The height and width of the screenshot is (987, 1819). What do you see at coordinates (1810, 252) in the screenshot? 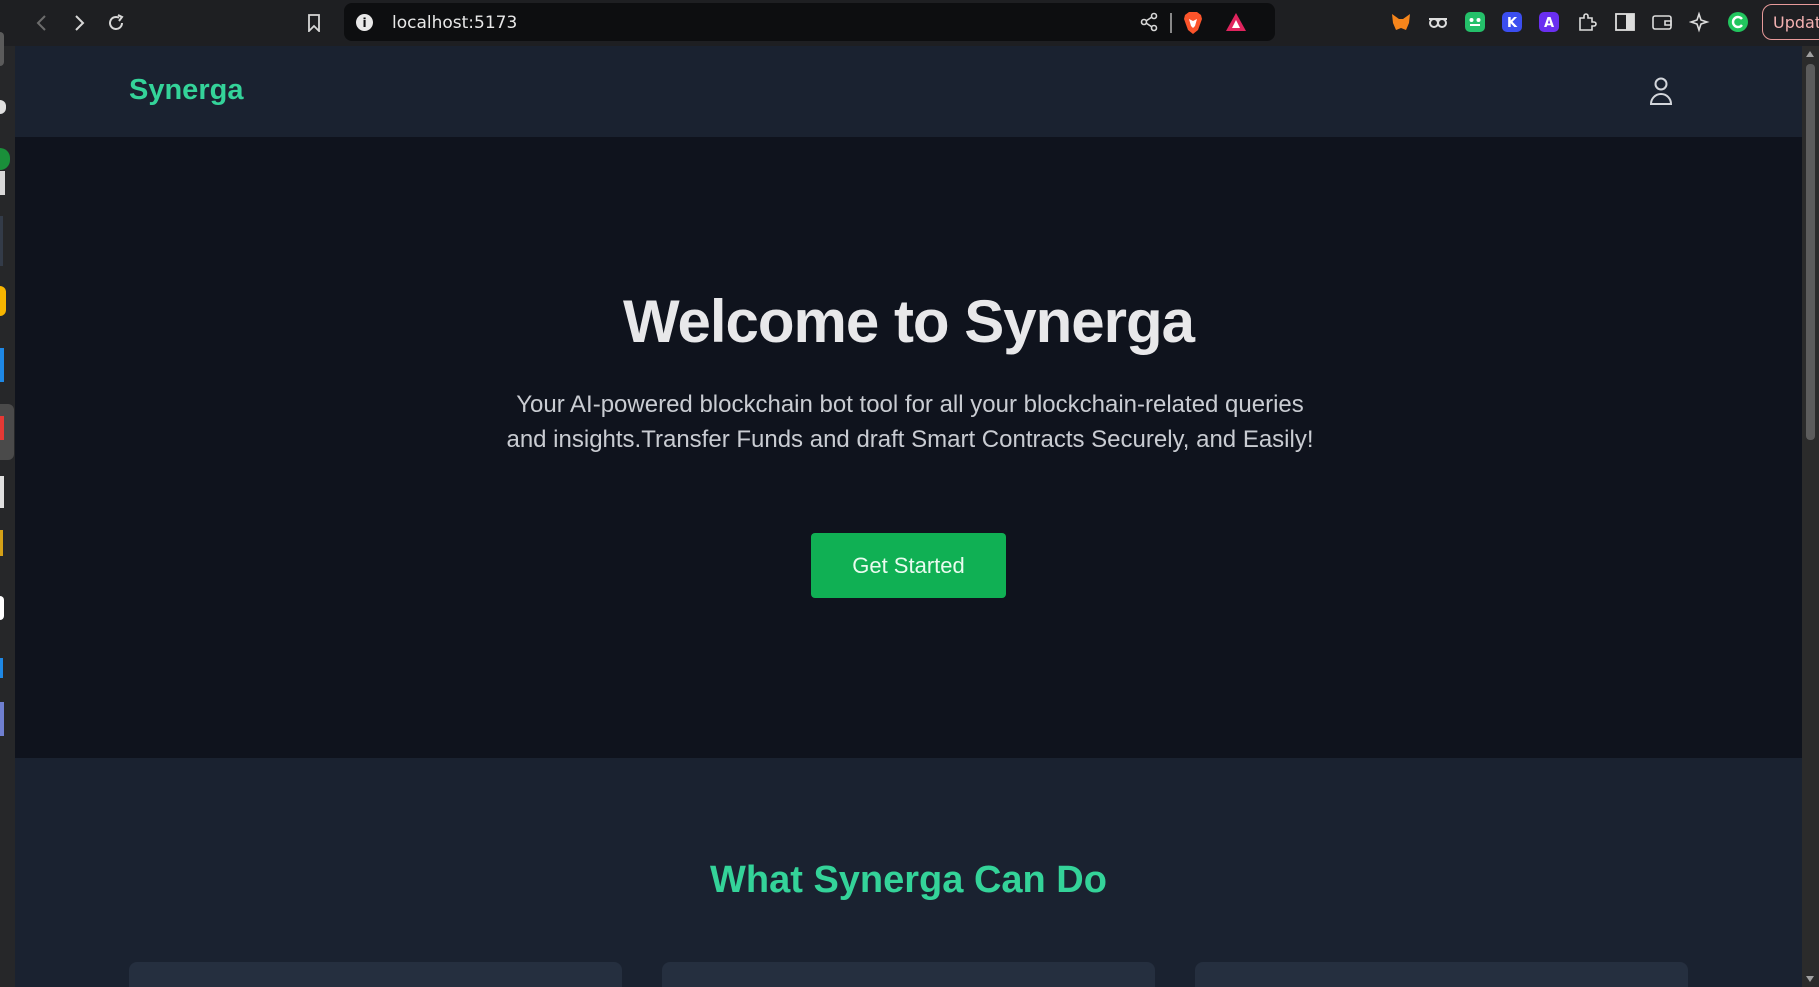
I see `scrollbar-thumb` at bounding box center [1810, 252].